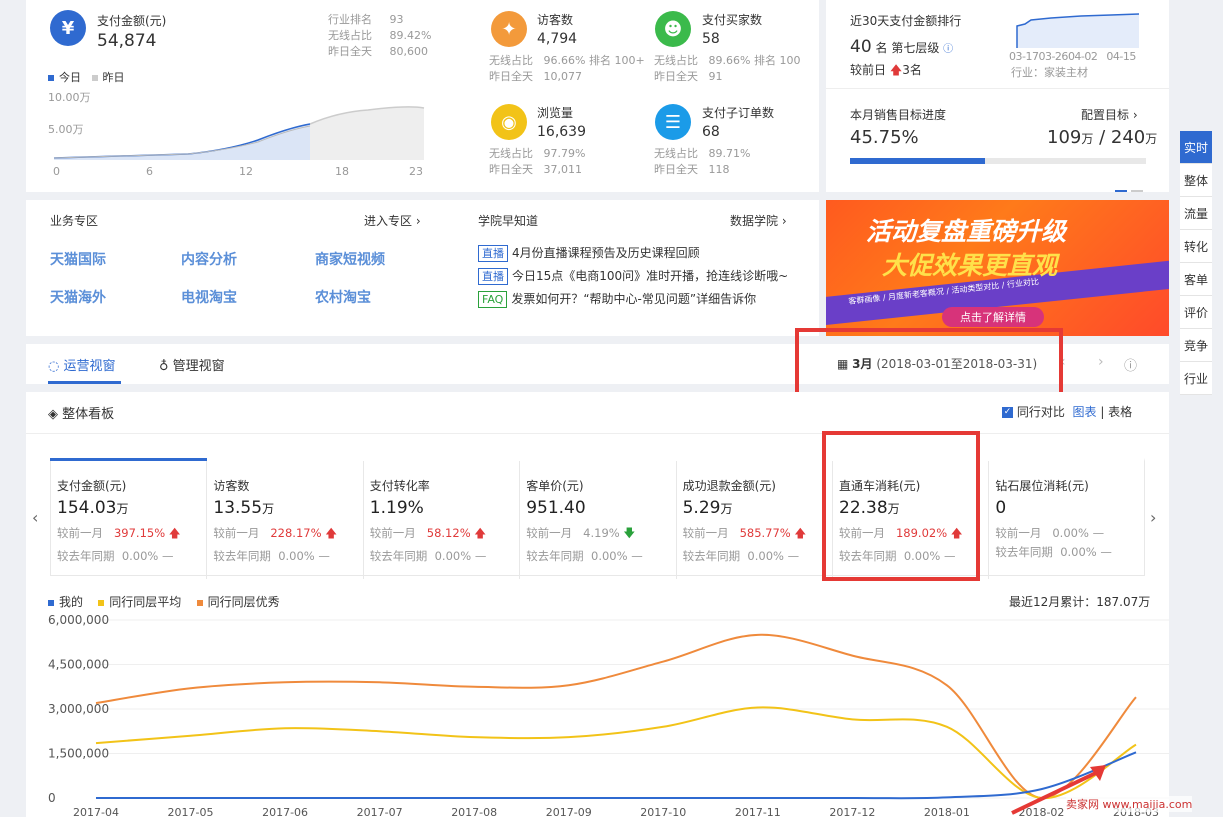  What do you see at coordinates (1196, 279) in the screenshot?
I see `side-nav-item: 客单` at bounding box center [1196, 279].